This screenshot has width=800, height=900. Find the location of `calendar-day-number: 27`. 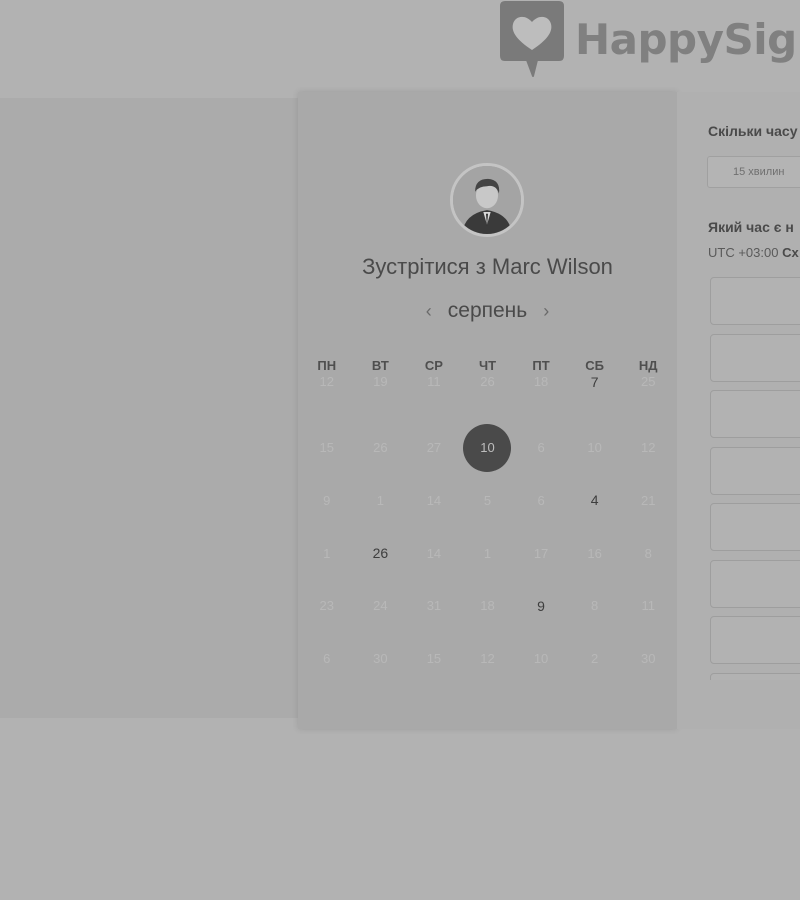

calendar-day-number: 27 is located at coordinates (434, 448).